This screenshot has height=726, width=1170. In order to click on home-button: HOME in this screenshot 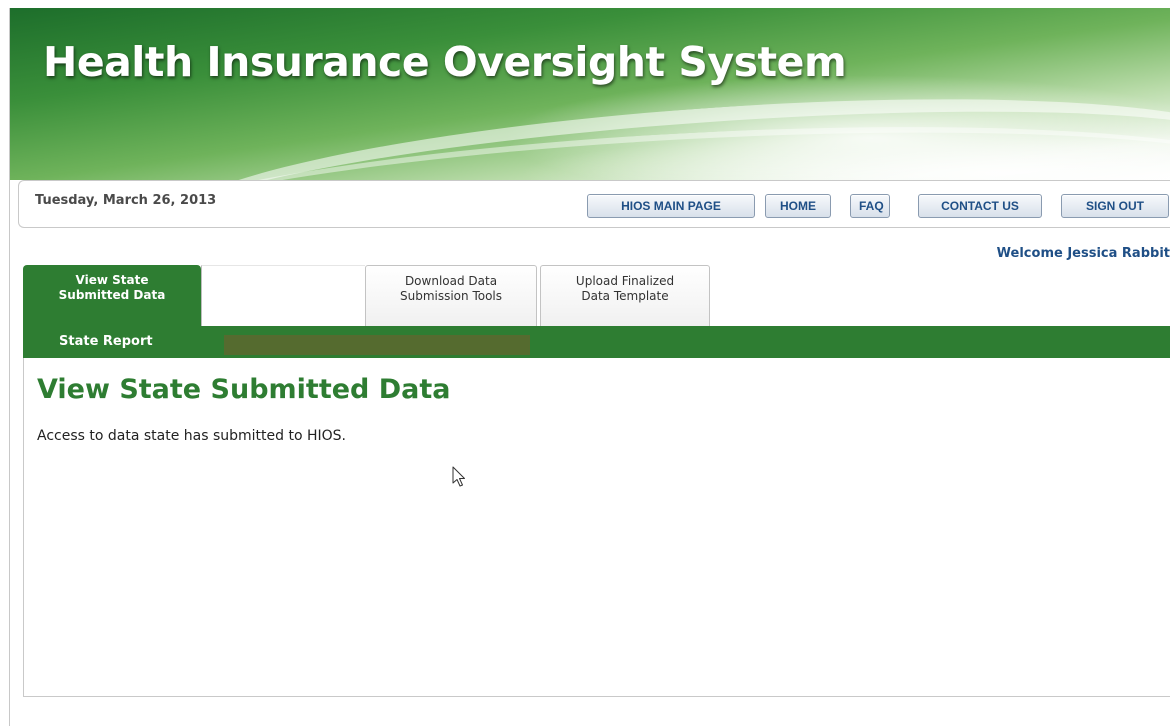, I will do `click(798, 206)`.